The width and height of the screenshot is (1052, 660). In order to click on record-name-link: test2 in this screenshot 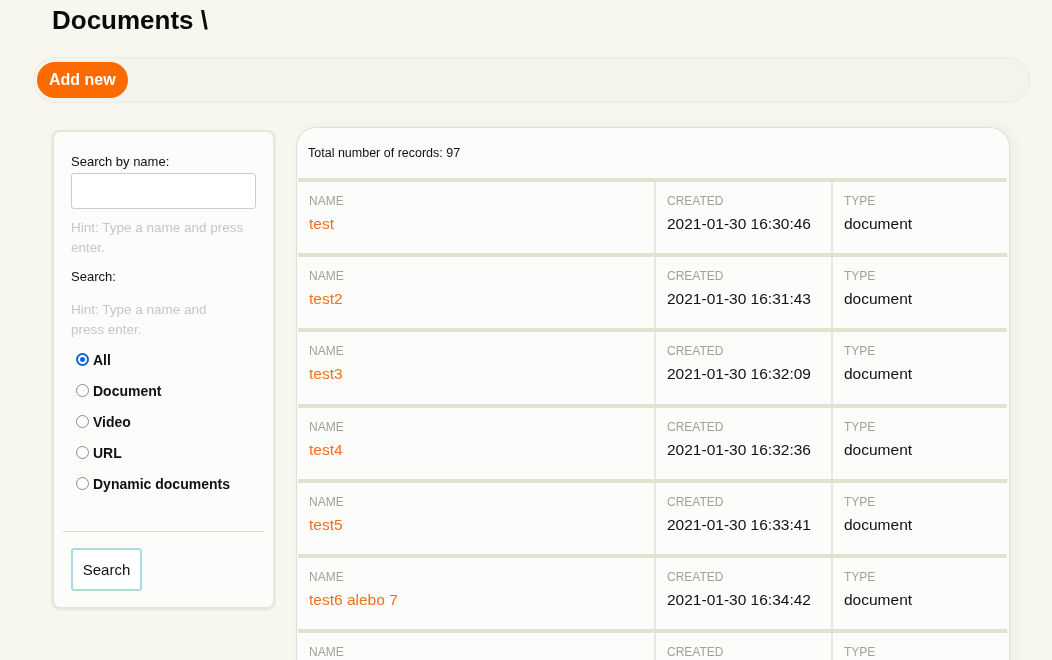, I will do `click(326, 299)`.